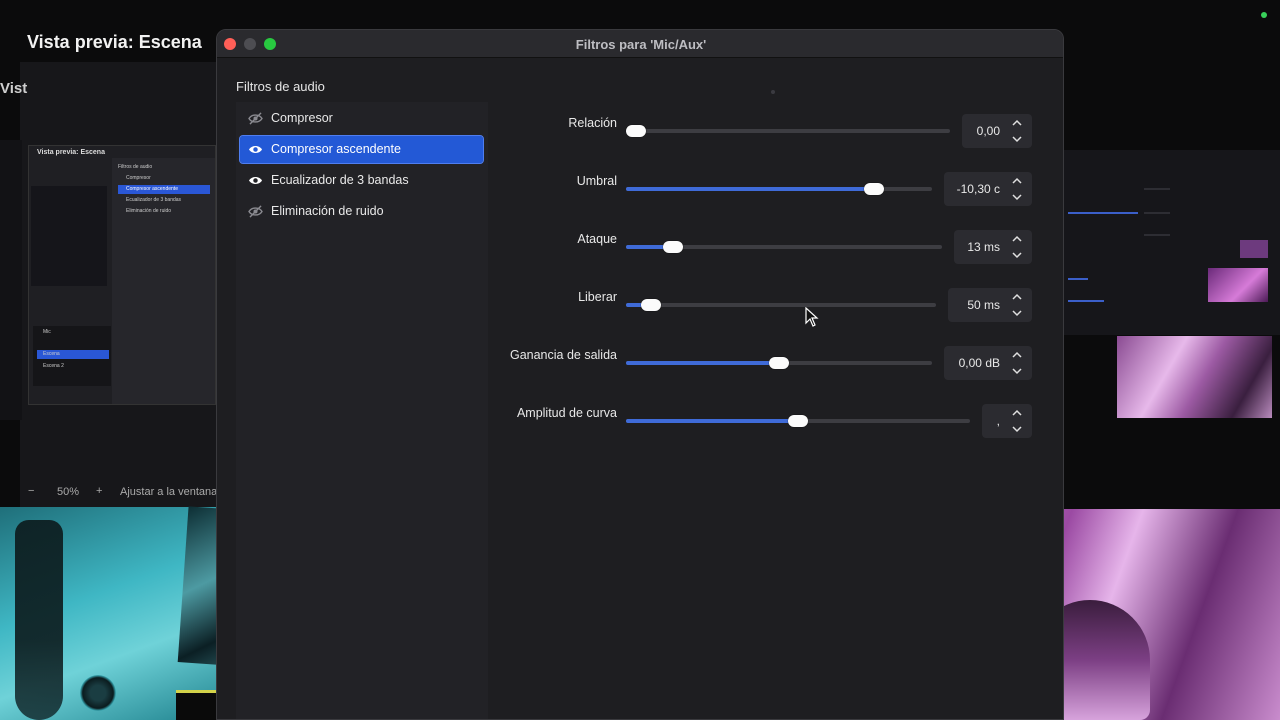  I want to click on filter-label: Eliminación de ruido, so click(327, 211).